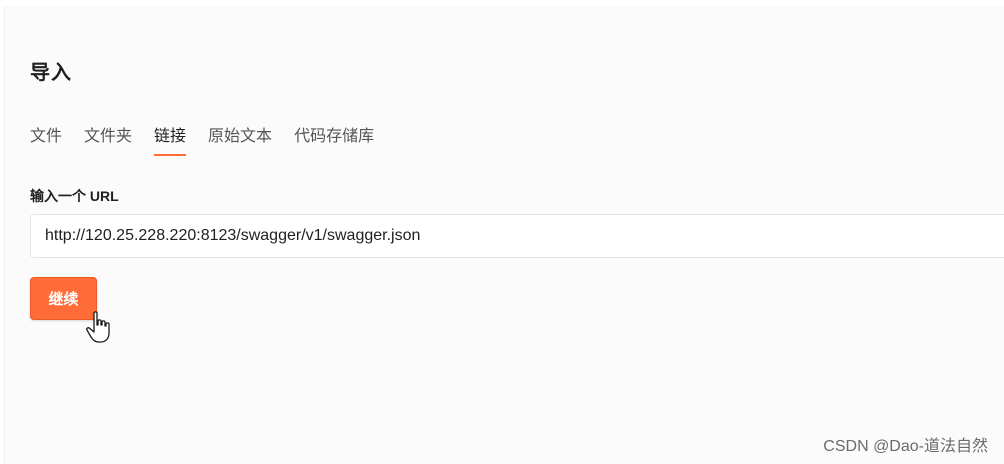 Image resolution: width=1004 pixels, height=464 pixels. Describe the element at coordinates (334, 139) in the screenshot. I see `tab-code-repository: 代码存储库` at that location.